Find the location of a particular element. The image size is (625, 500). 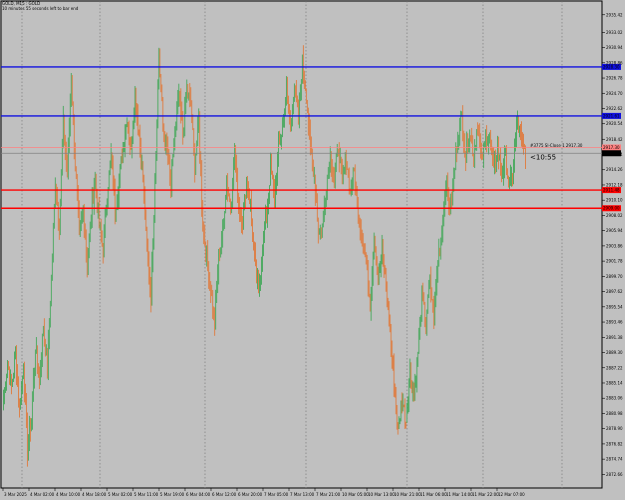

price-tick-label: 2933.02 is located at coordinates (614, 32).